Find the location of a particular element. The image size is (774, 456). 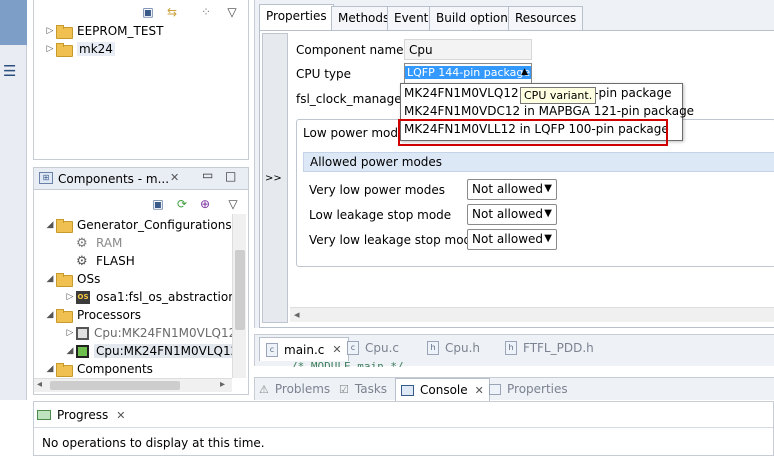

expand-button: >> is located at coordinates (273, 178).